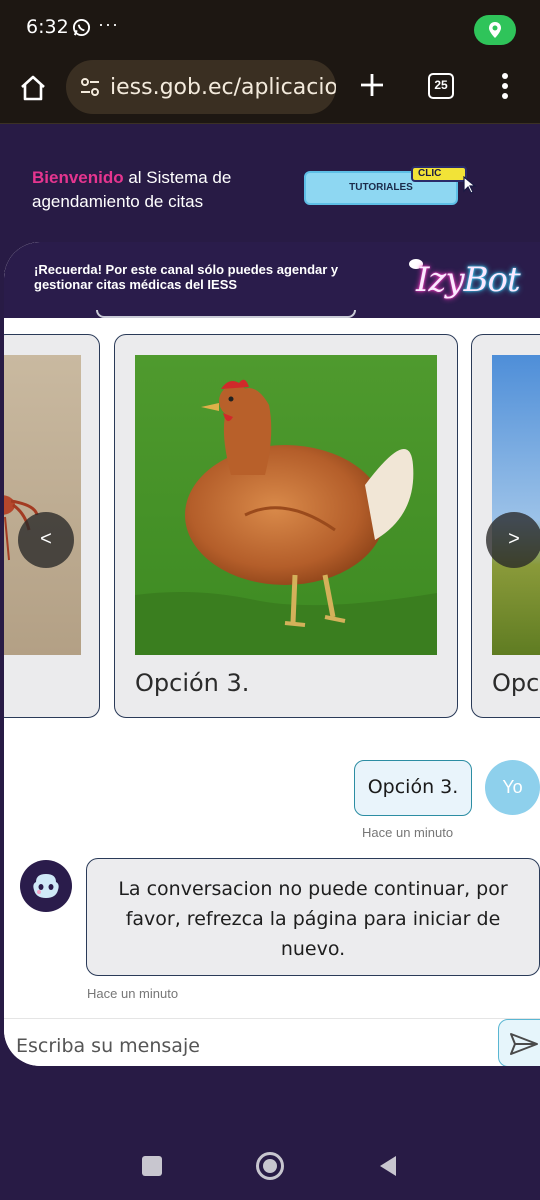 Image resolution: width=540 pixels, height=1200 pixels. I want to click on message-input-bar, so click(272, 1042).